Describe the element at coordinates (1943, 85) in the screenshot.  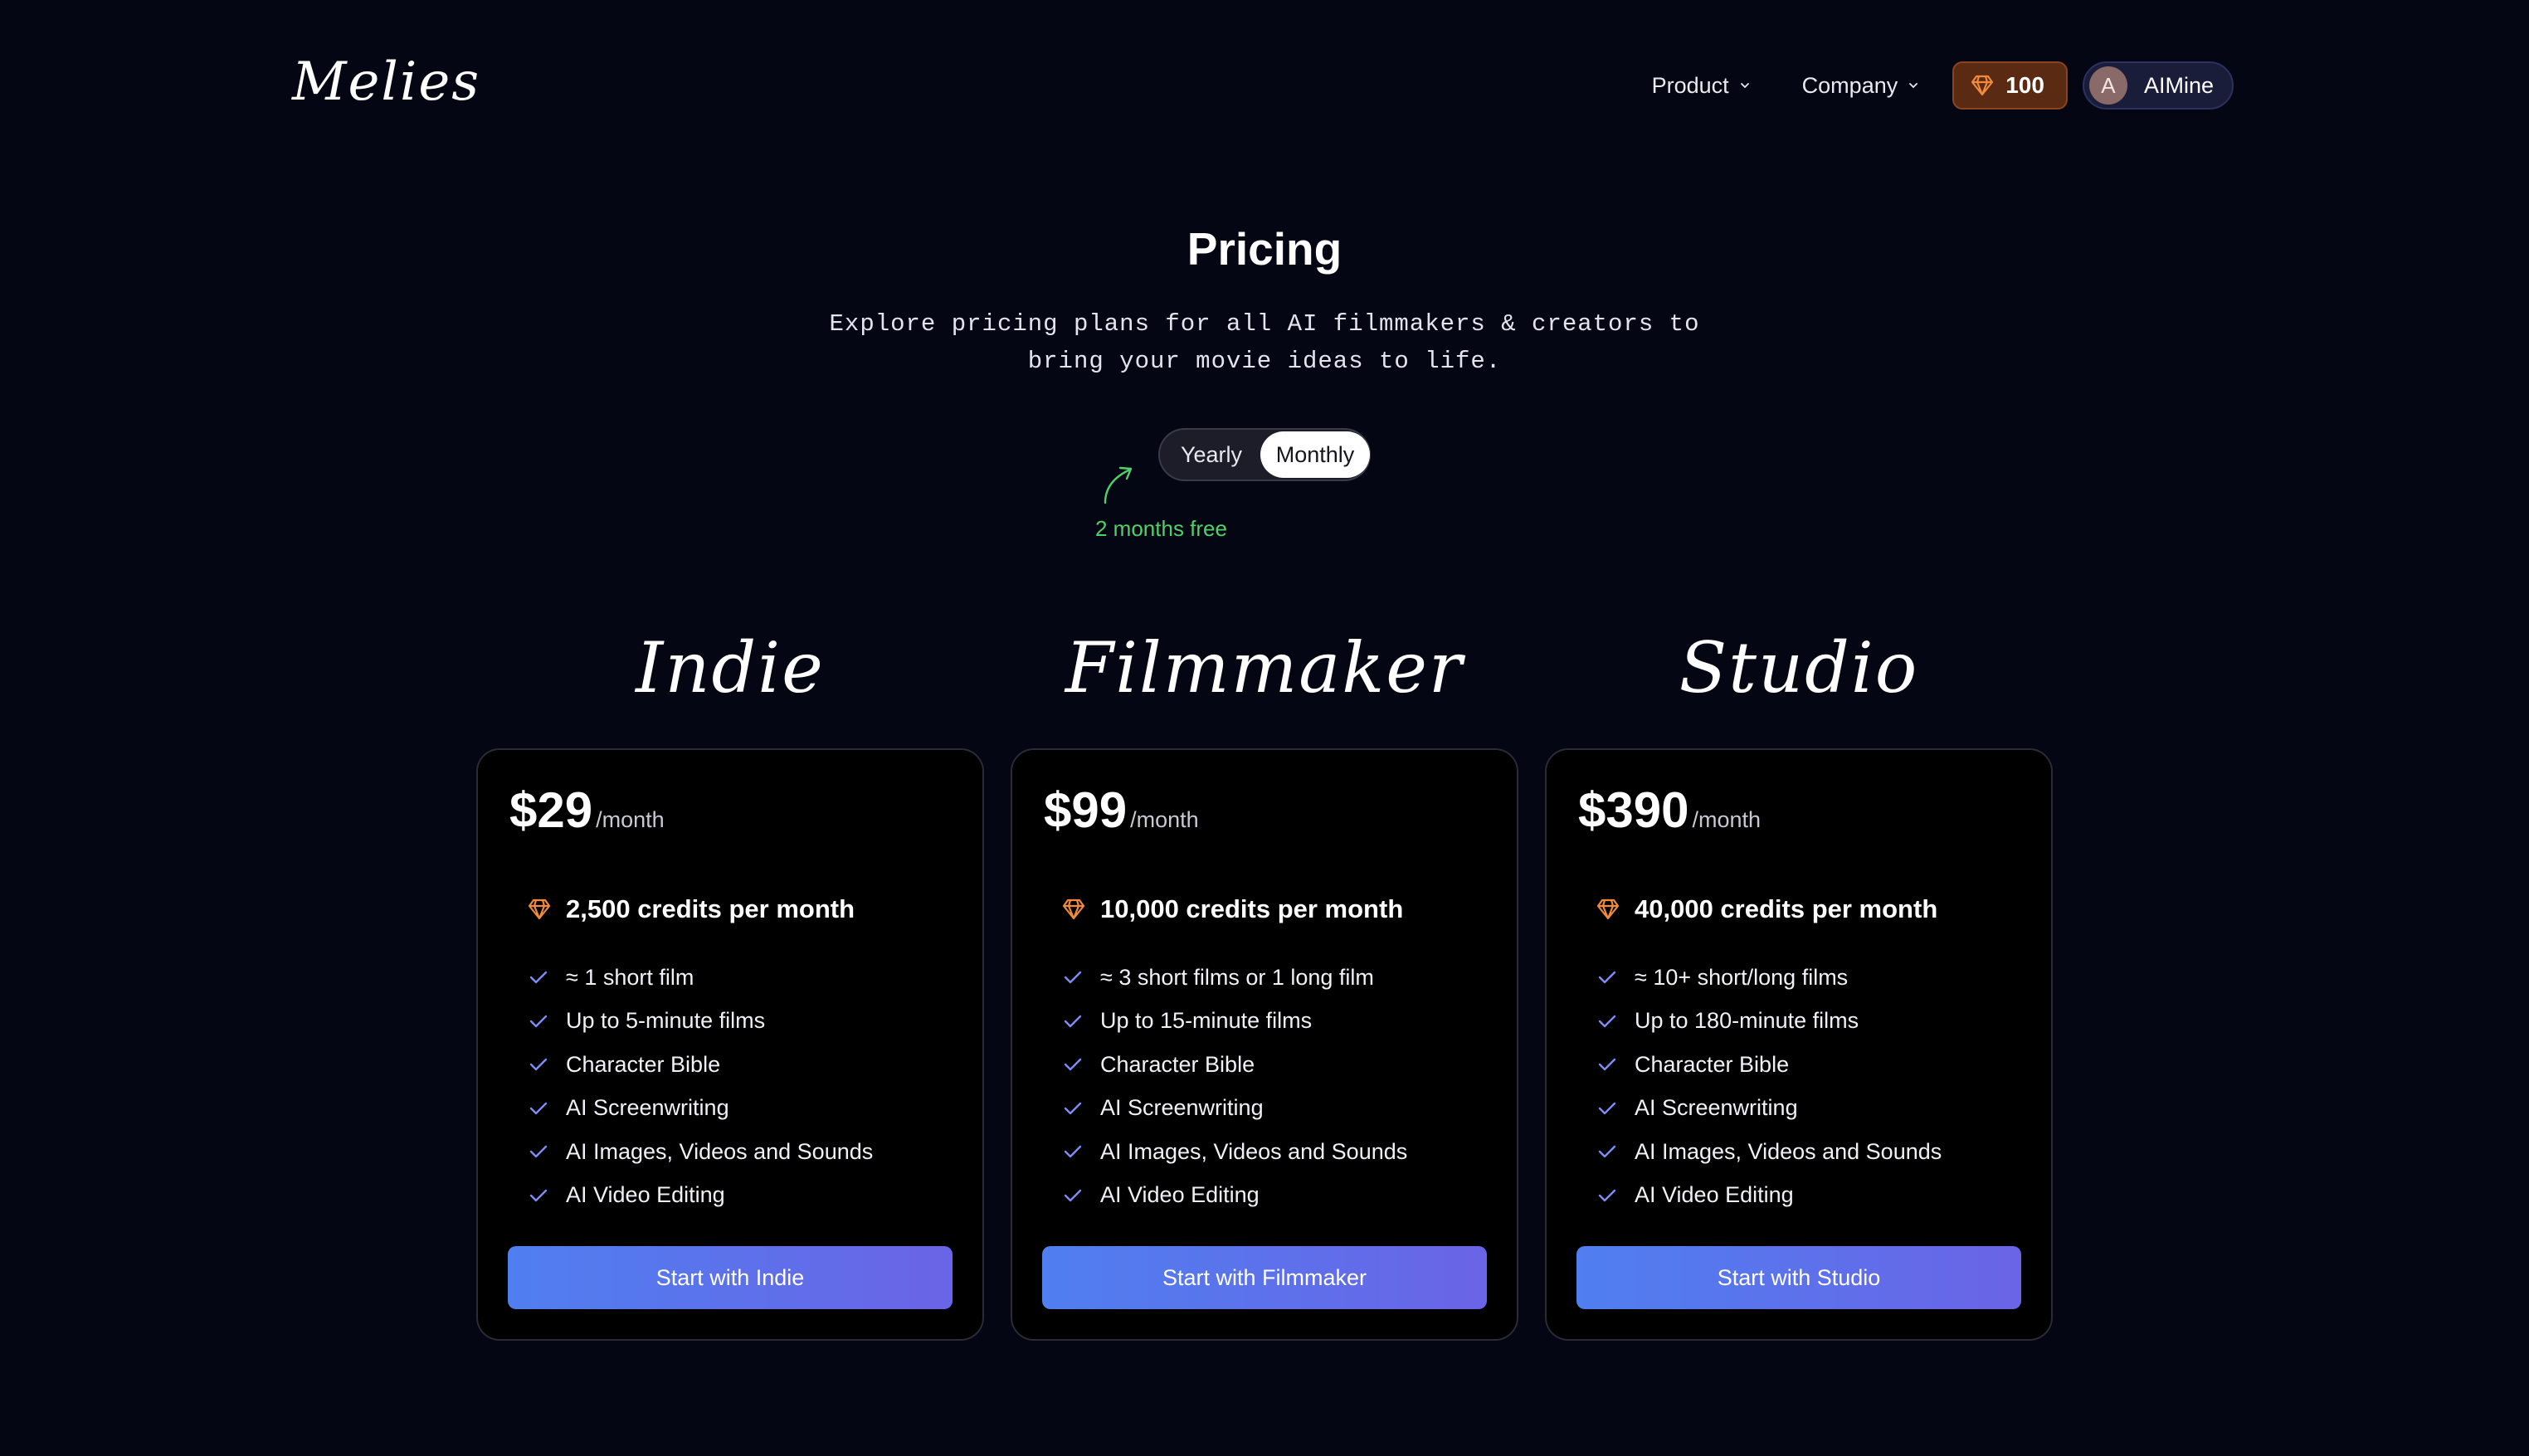
I see `top-nav: Product Company 100 A AIMine` at that location.